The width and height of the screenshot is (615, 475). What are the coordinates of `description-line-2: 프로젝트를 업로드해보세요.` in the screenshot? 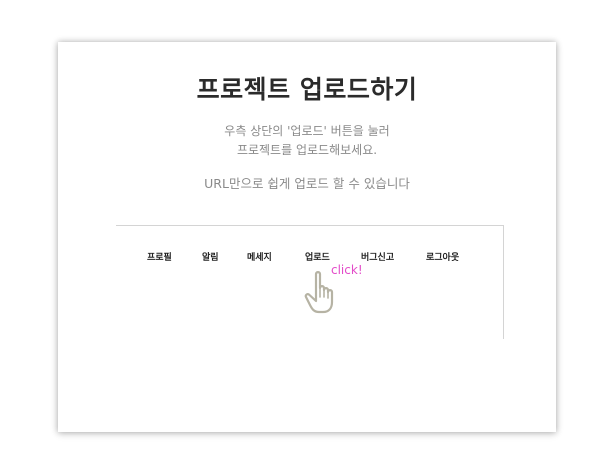 It's located at (307, 150).